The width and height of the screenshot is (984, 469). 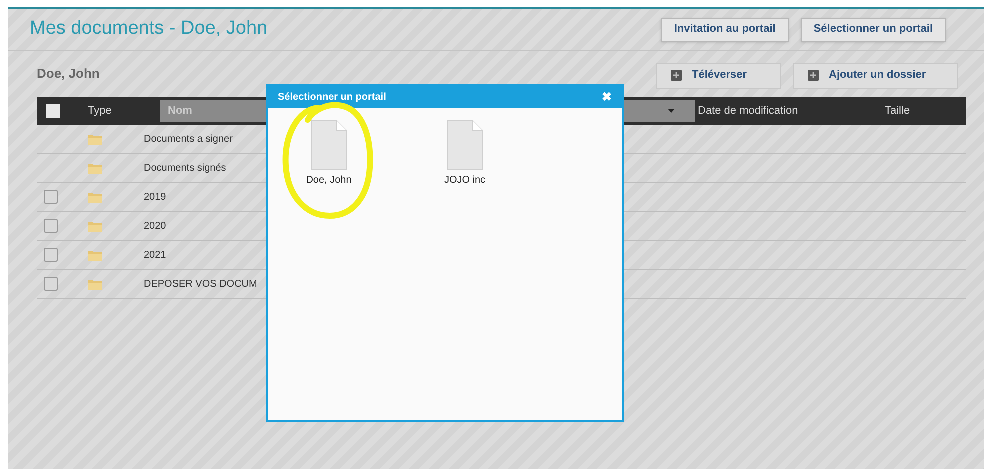 What do you see at coordinates (155, 226) in the screenshot?
I see `file-name: 2020` at bounding box center [155, 226].